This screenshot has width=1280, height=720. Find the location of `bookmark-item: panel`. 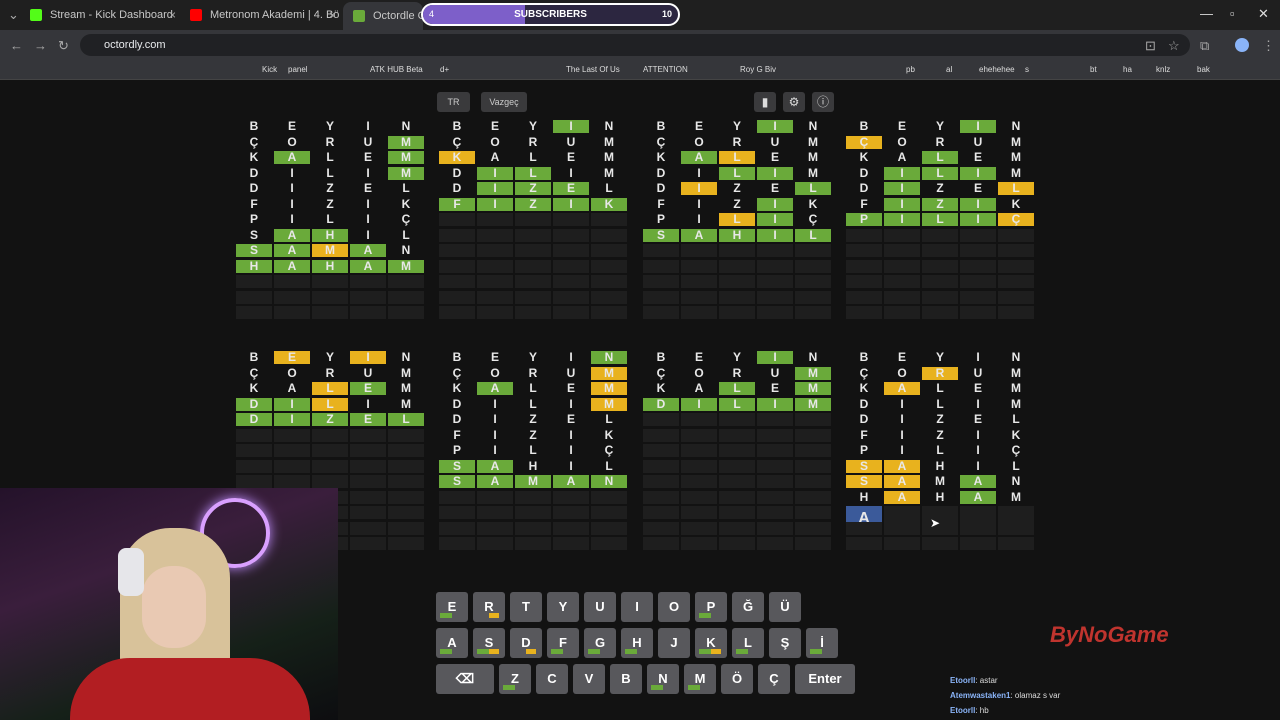

bookmark-item: panel is located at coordinates (298, 69).